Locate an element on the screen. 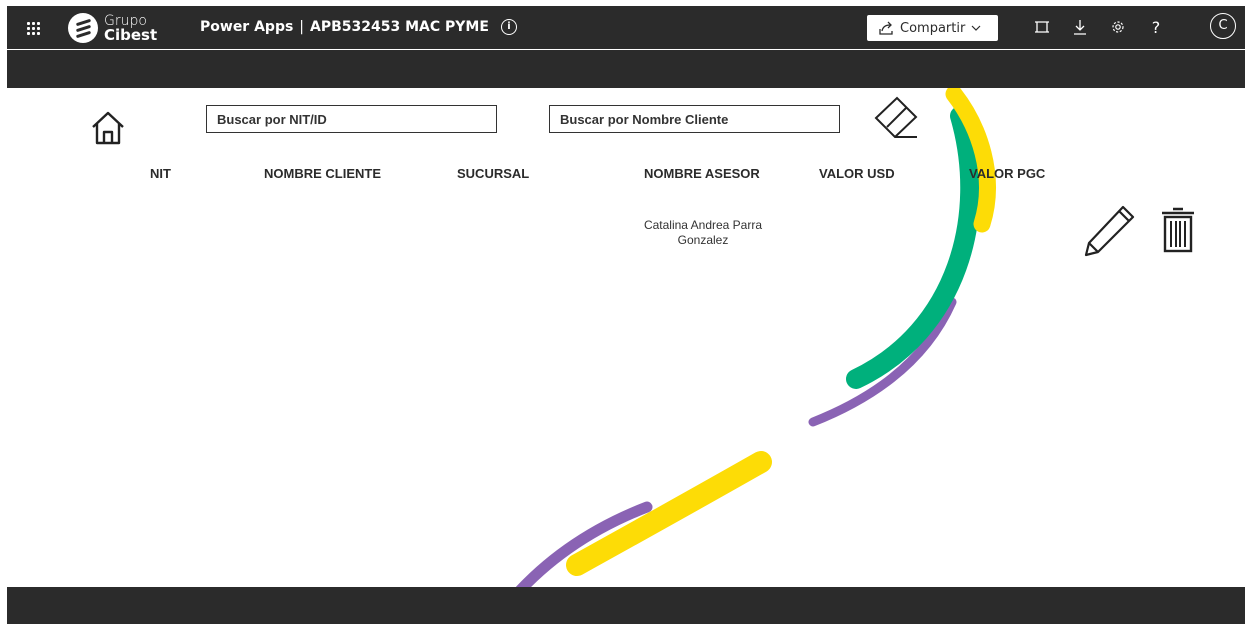  help-icon: ? is located at coordinates (1156, 27).